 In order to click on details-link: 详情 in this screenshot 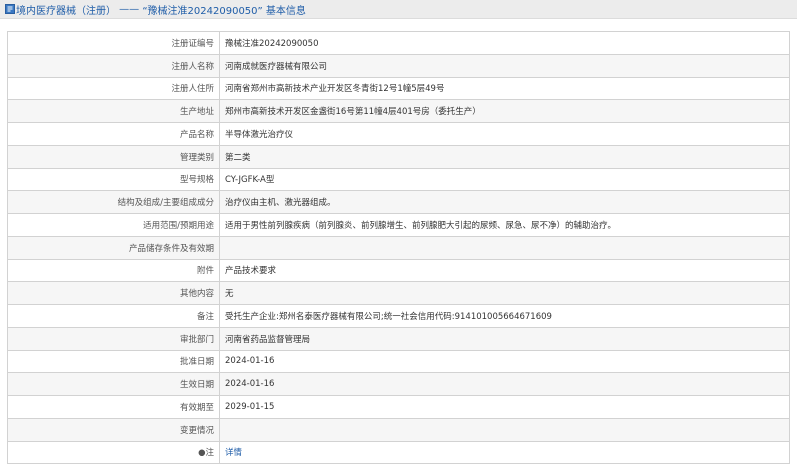, I will do `click(233, 453)`.